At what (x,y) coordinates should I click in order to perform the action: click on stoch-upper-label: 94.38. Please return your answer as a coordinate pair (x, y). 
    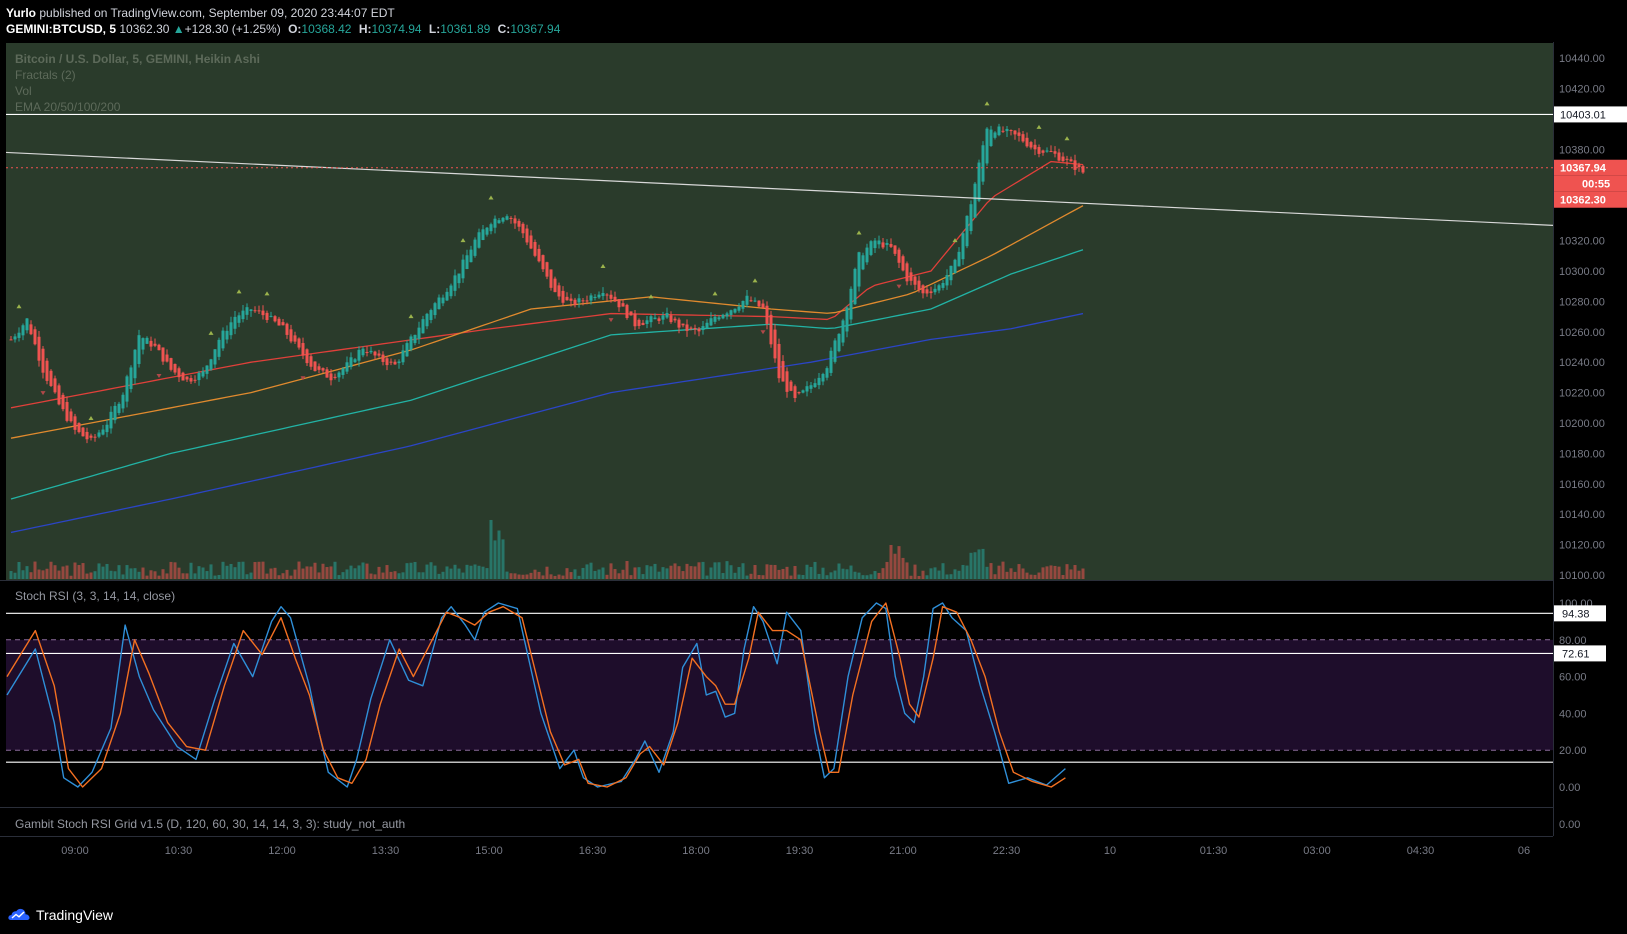
    Looking at the image, I should click on (1580, 613).